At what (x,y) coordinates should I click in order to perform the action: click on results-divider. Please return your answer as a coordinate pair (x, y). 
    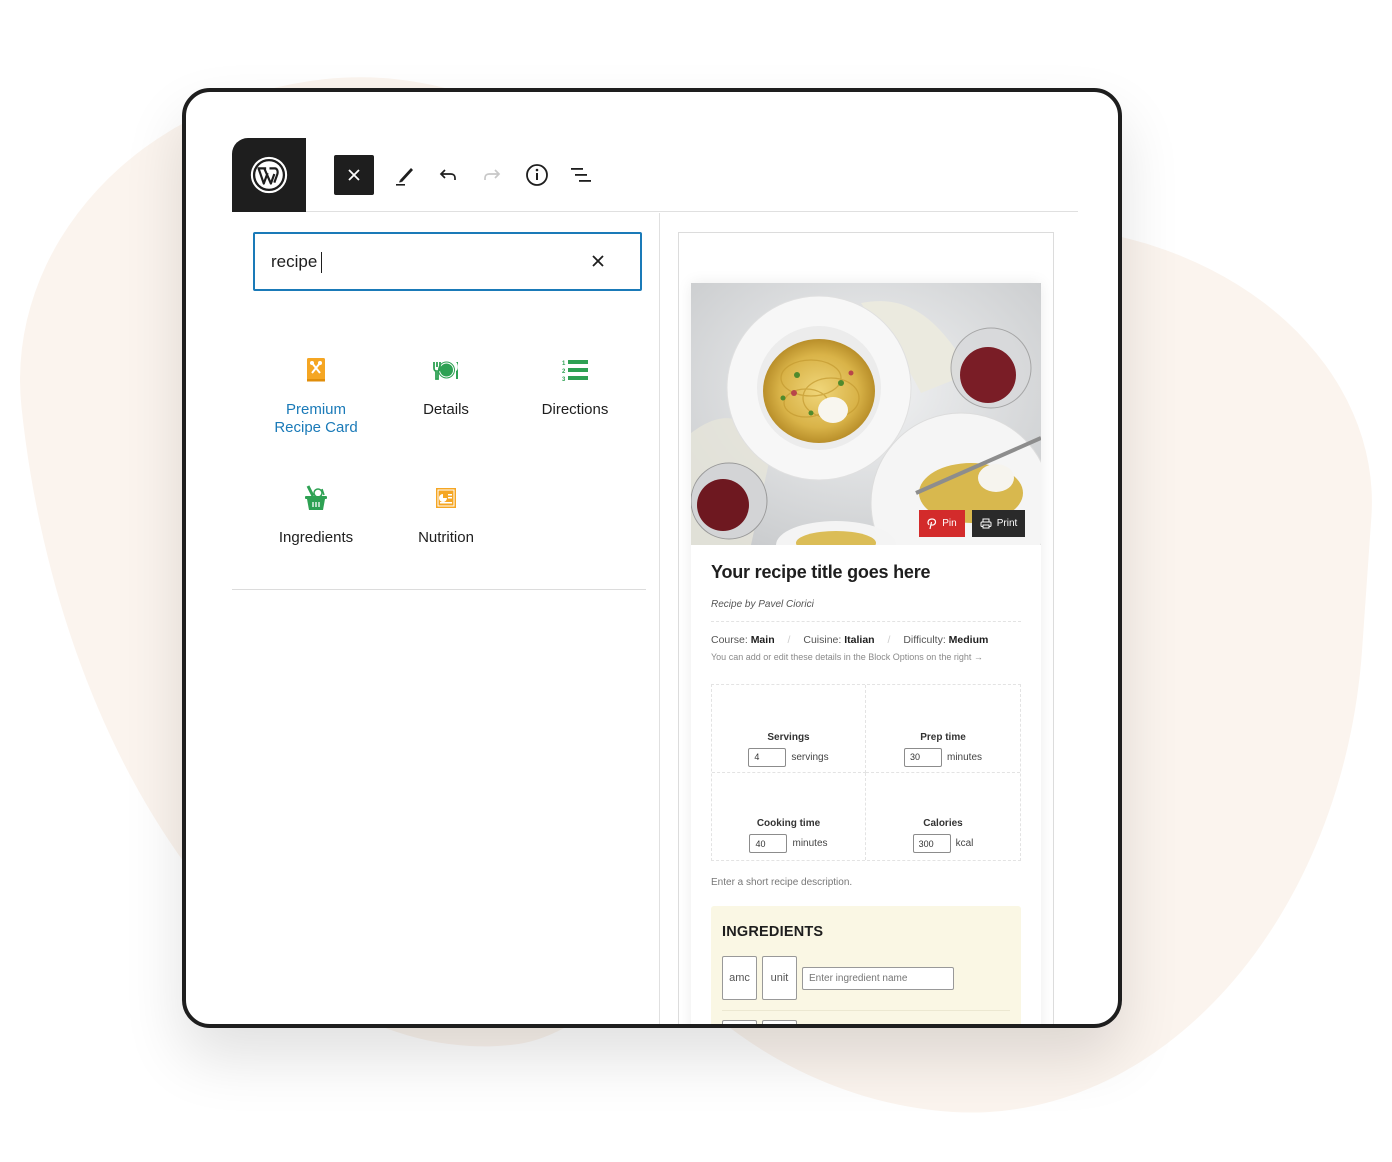
    Looking at the image, I should click on (439, 589).